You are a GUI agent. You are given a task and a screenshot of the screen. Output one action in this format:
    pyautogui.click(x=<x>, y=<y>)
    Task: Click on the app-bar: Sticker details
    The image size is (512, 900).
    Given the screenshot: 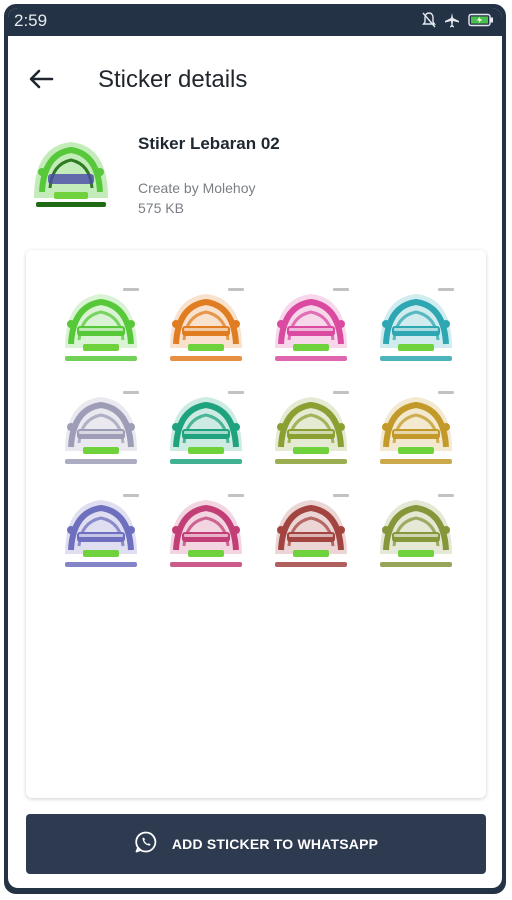 What is the action you would take?
    pyautogui.click(x=255, y=79)
    